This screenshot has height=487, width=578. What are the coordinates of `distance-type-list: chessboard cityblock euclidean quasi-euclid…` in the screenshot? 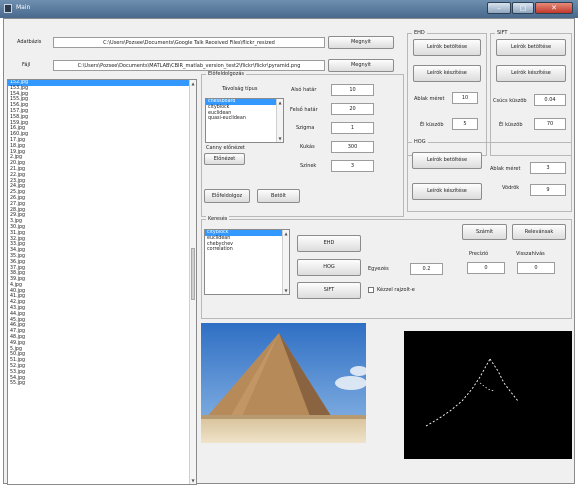 It's located at (244, 120).